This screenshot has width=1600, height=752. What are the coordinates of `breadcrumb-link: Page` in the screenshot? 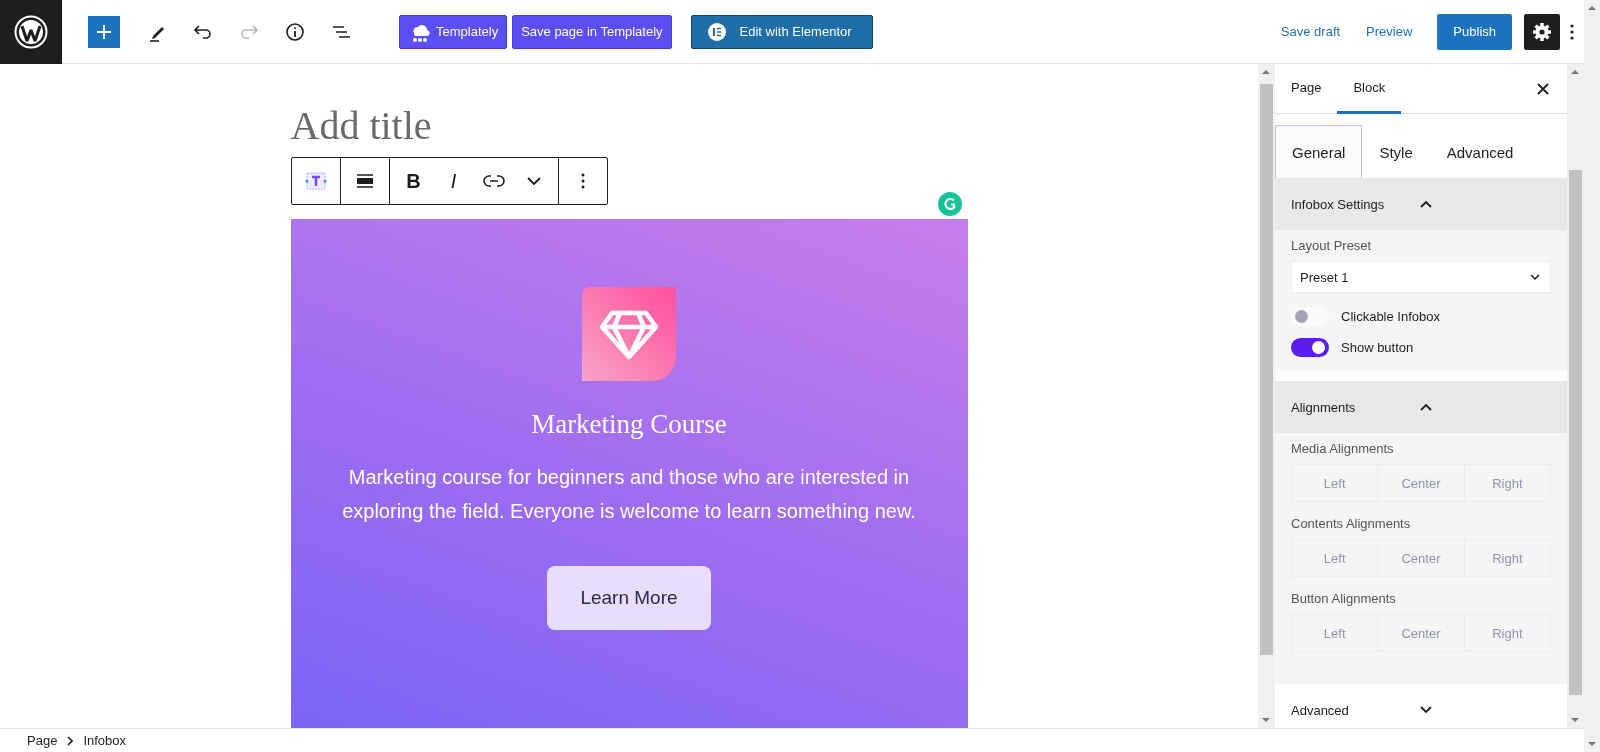 It's located at (42, 740).